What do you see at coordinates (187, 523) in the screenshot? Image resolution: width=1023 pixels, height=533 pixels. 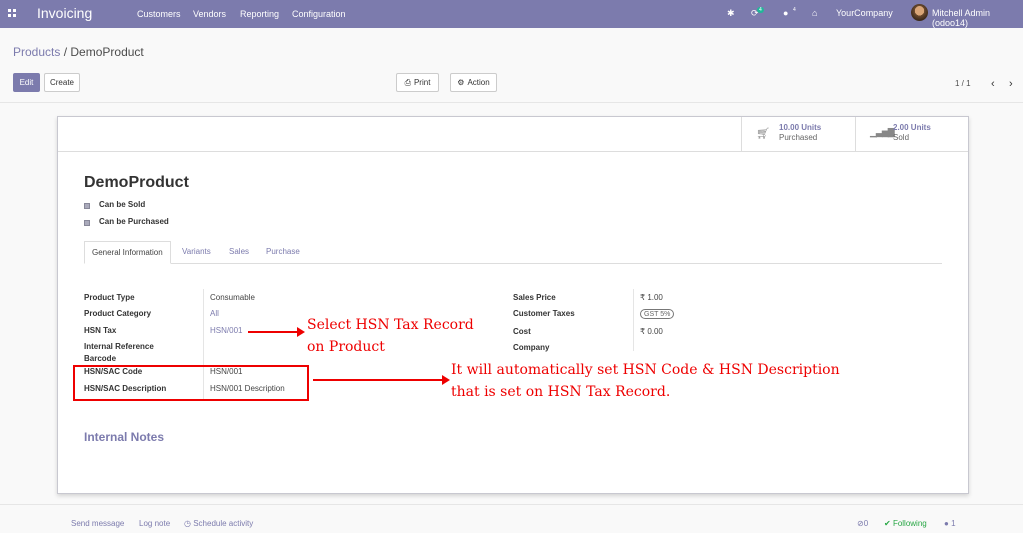 I see `clock-icon: ◷` at bounding box center [187, 523].